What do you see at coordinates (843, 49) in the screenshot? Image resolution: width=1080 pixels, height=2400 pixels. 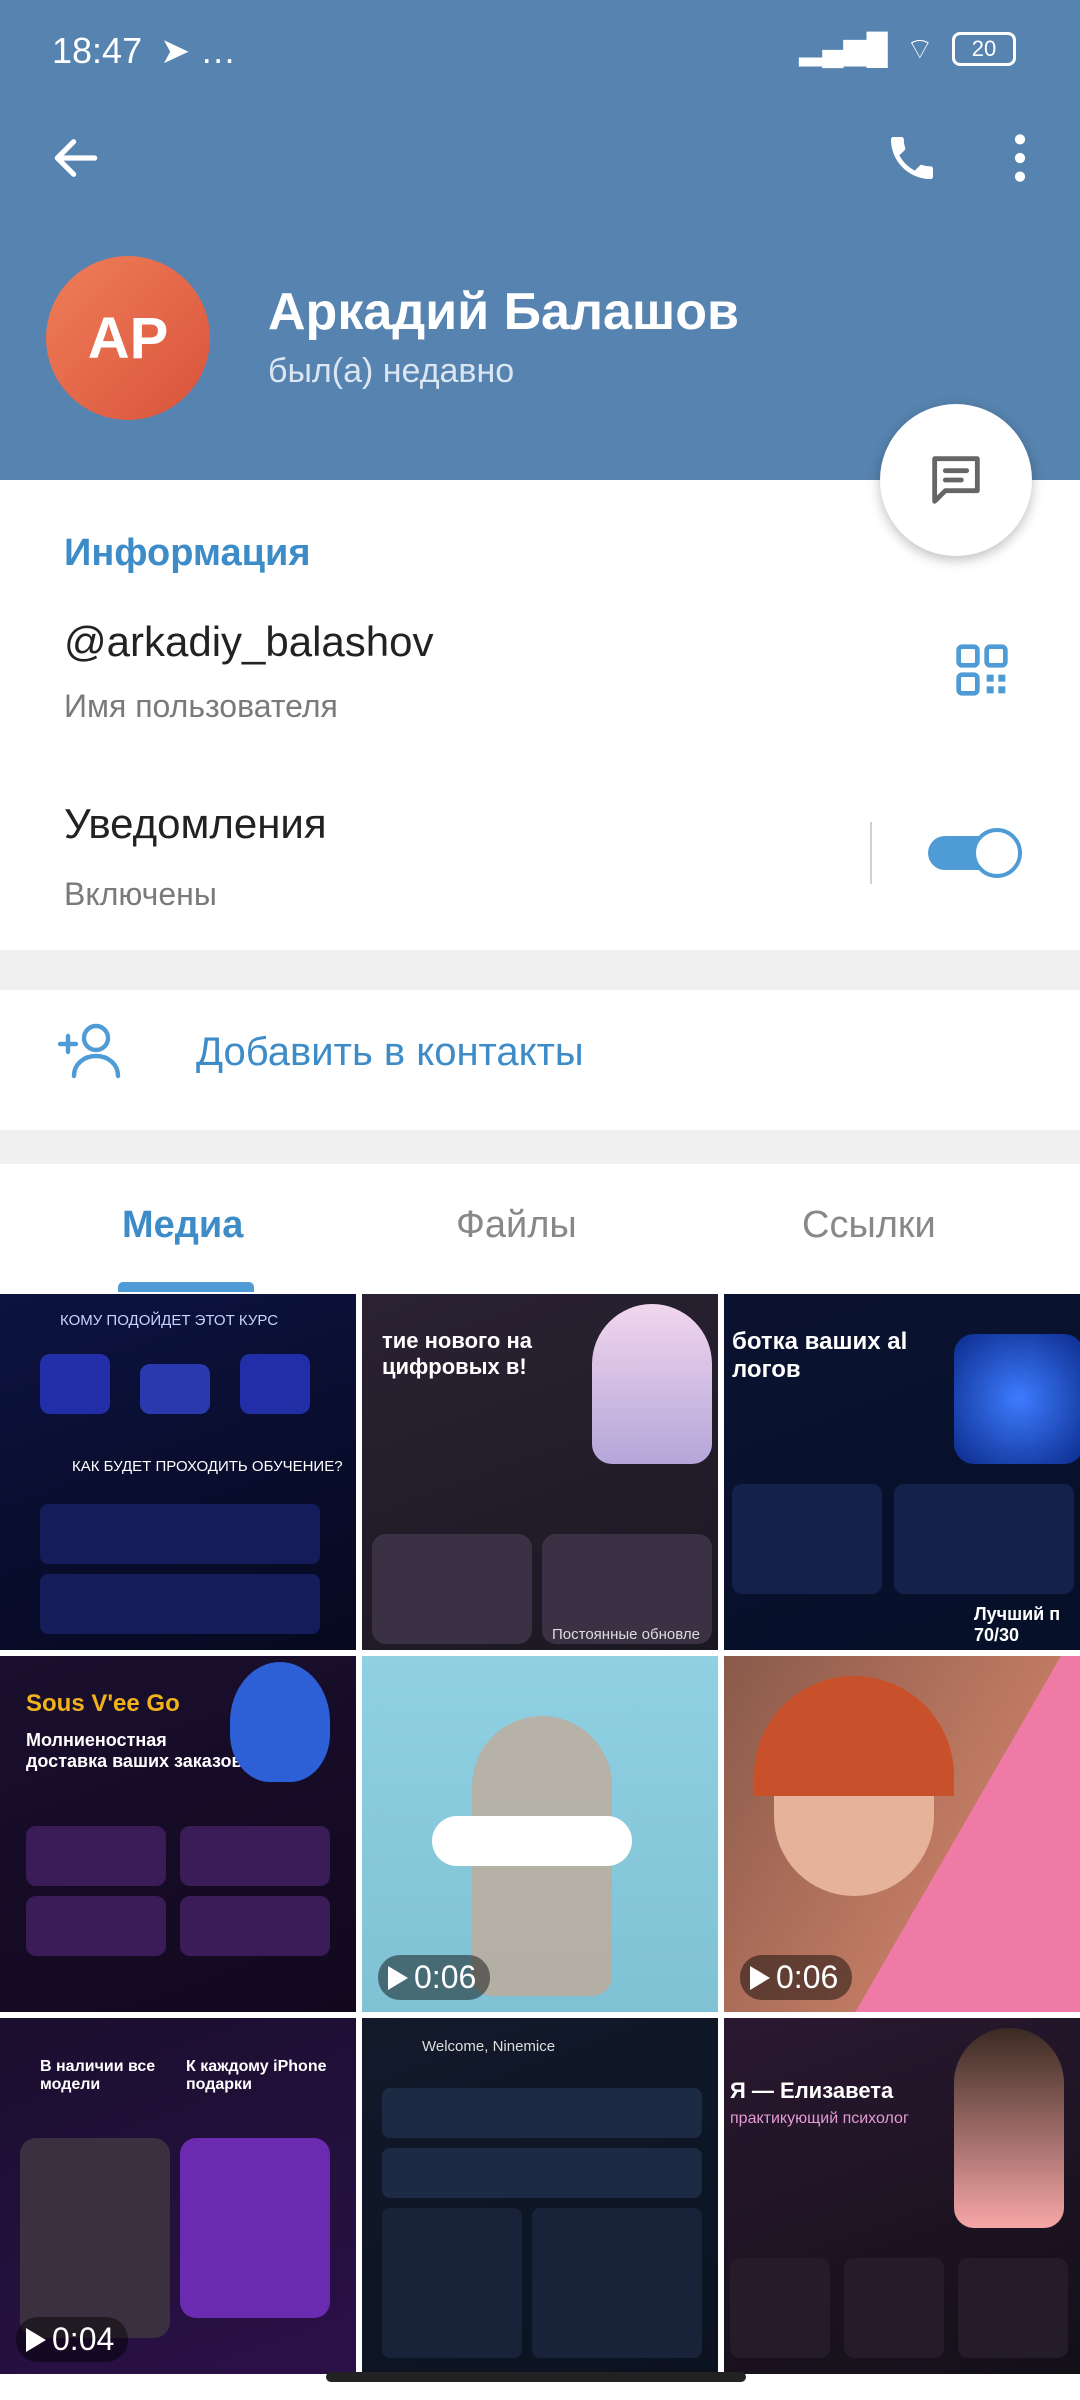 I see `signal-icon: ▂▄▆█` at bounding box center [843, 49].